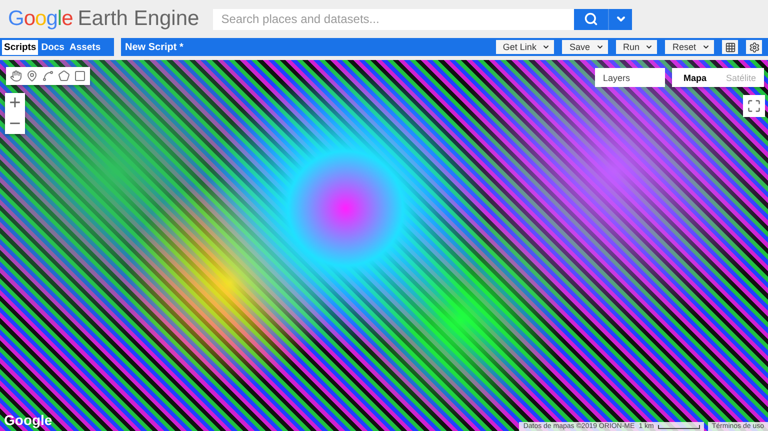 This screenshot has height=431, width=768. I want to click on scale-bar, so click(679, 426).